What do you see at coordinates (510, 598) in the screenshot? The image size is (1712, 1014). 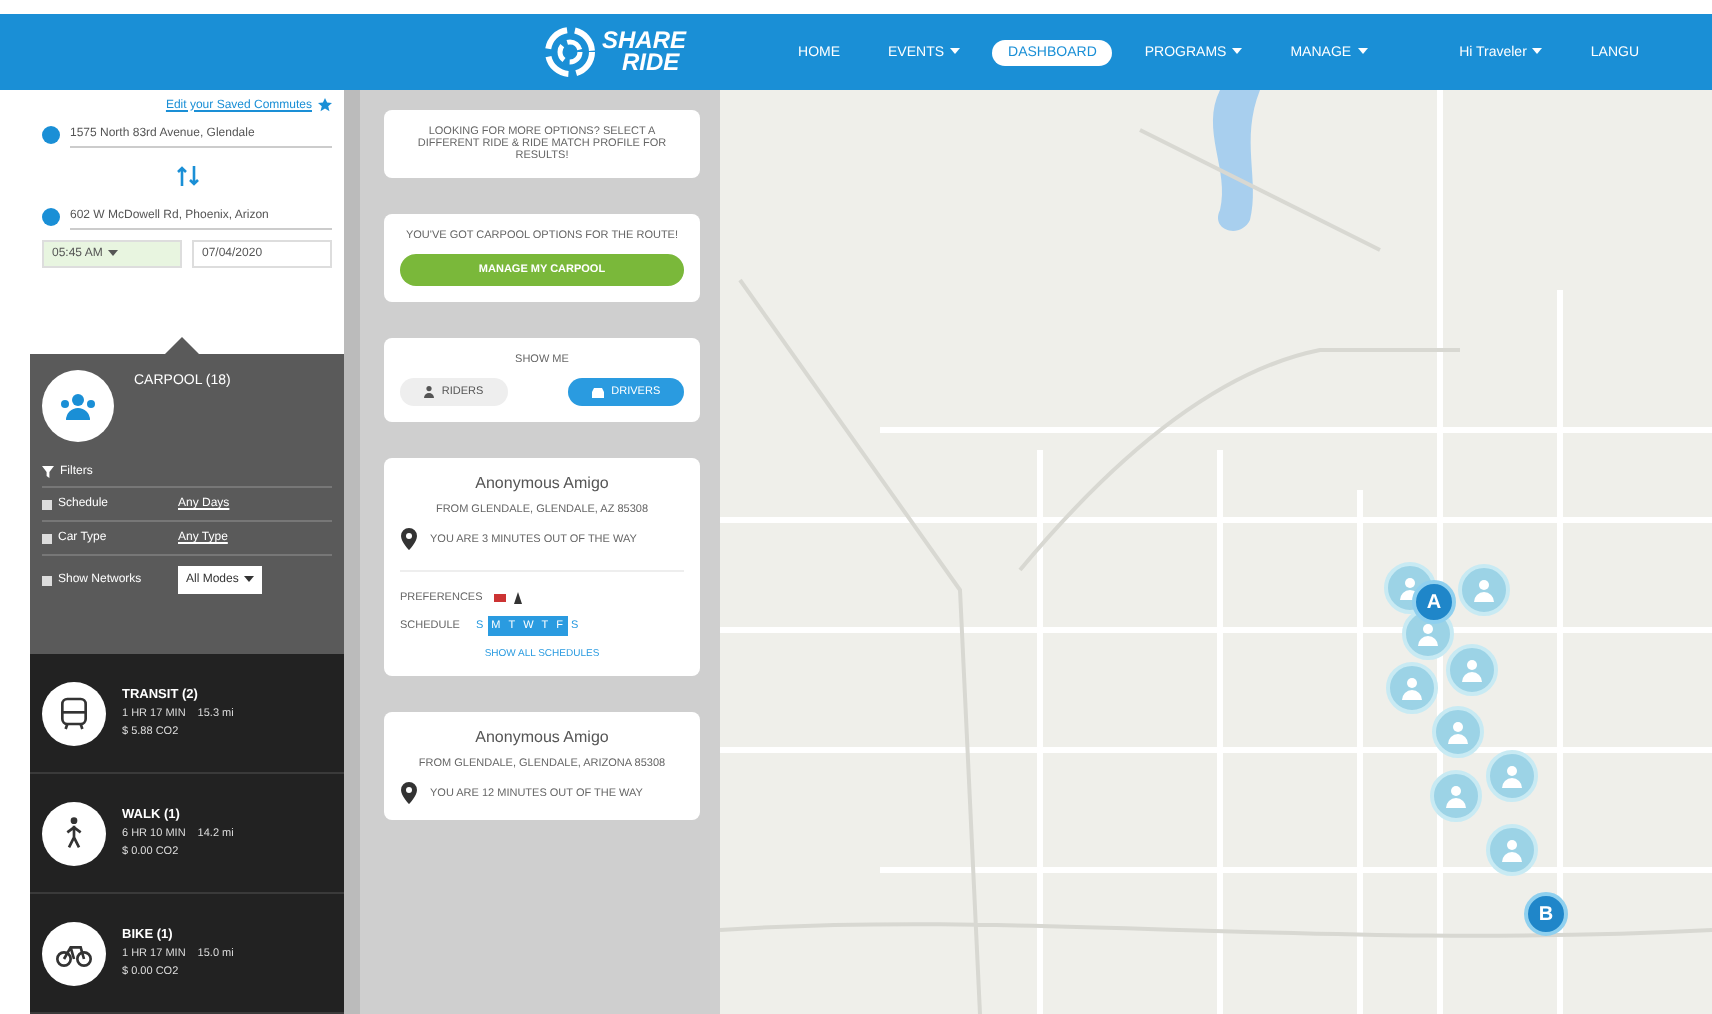 I see `preference-icons` at bounding box center [510, 598].